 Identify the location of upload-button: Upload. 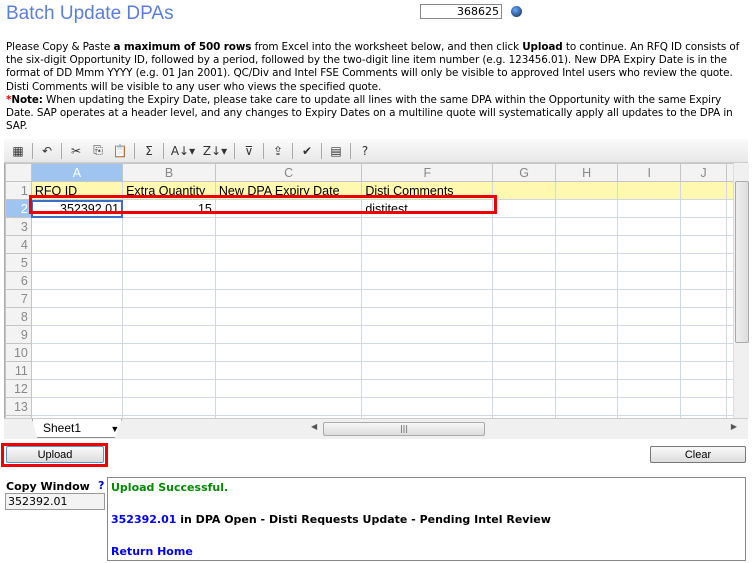
(55, 454).